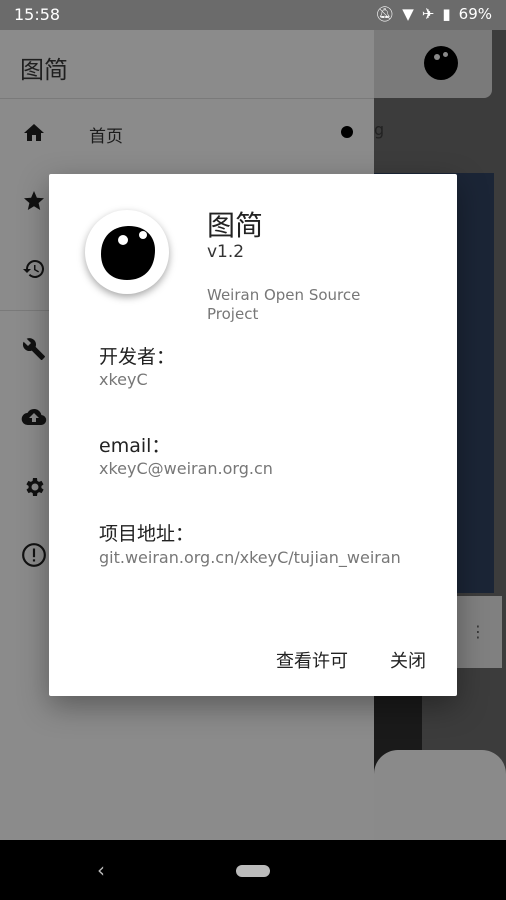 Image resolution: width=506 pixels, height=900 pixels. I want to click on status-icons: 🔕︎ ▼ ✈ ▮ 69%, so click(433, 14).